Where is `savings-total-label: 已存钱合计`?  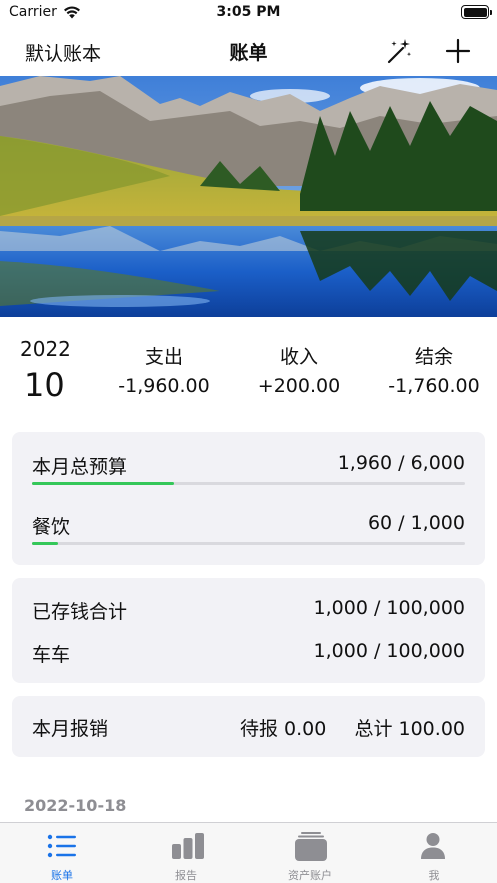
savings-total-label: 已存钱合计 is located at coordinates (80, 612).